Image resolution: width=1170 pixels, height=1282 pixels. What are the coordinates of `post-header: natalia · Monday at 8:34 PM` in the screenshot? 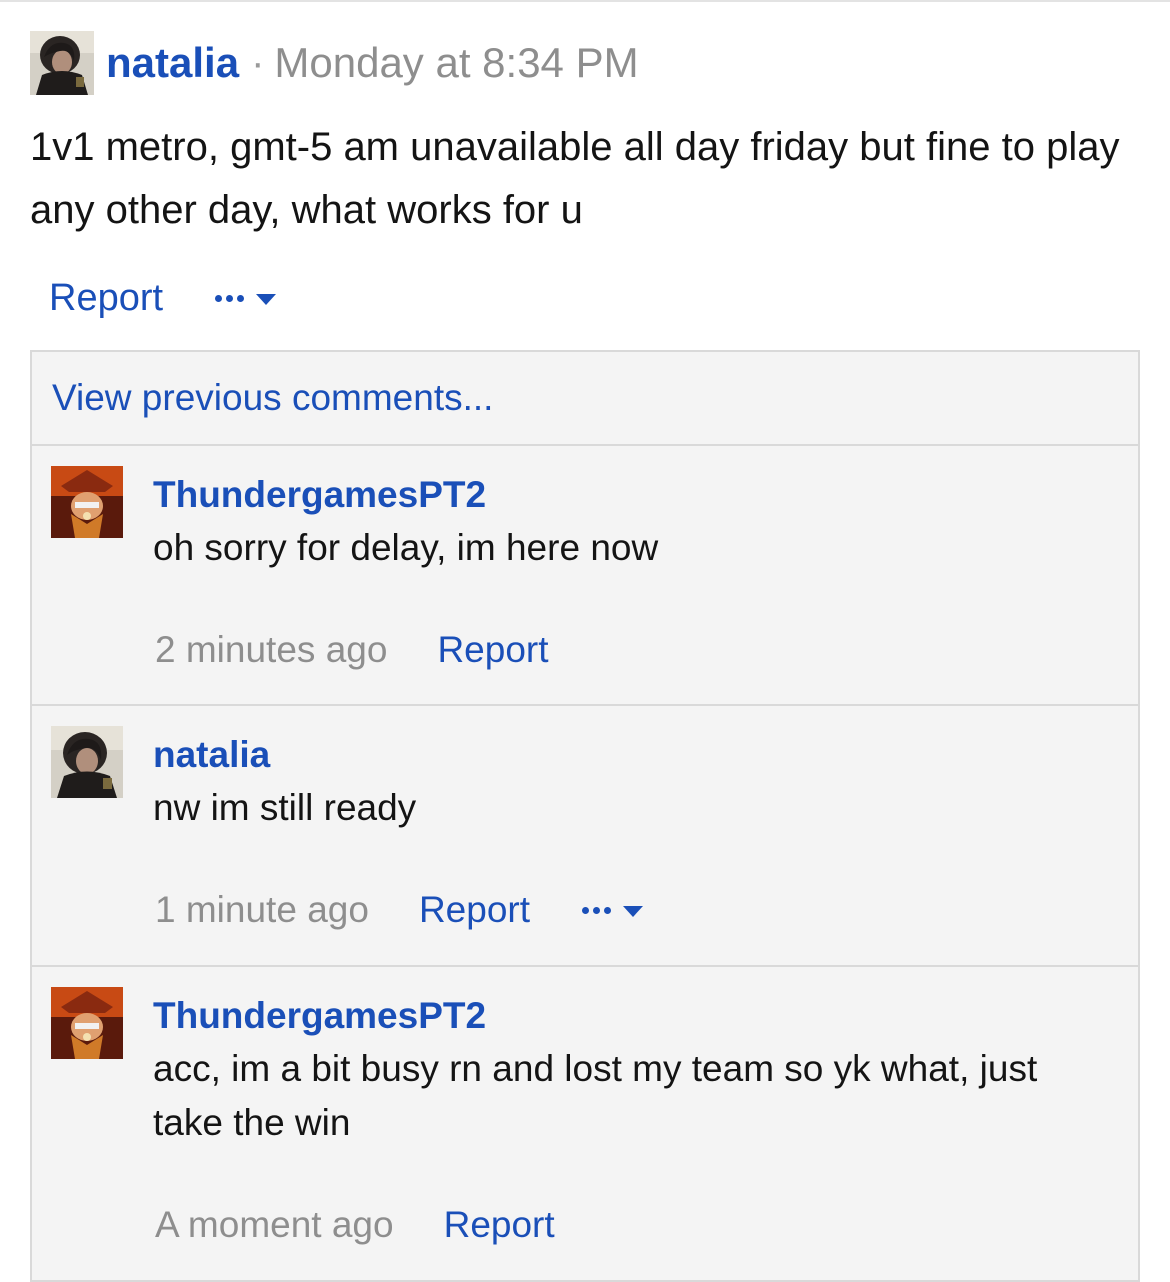 It's located at (334, 63).